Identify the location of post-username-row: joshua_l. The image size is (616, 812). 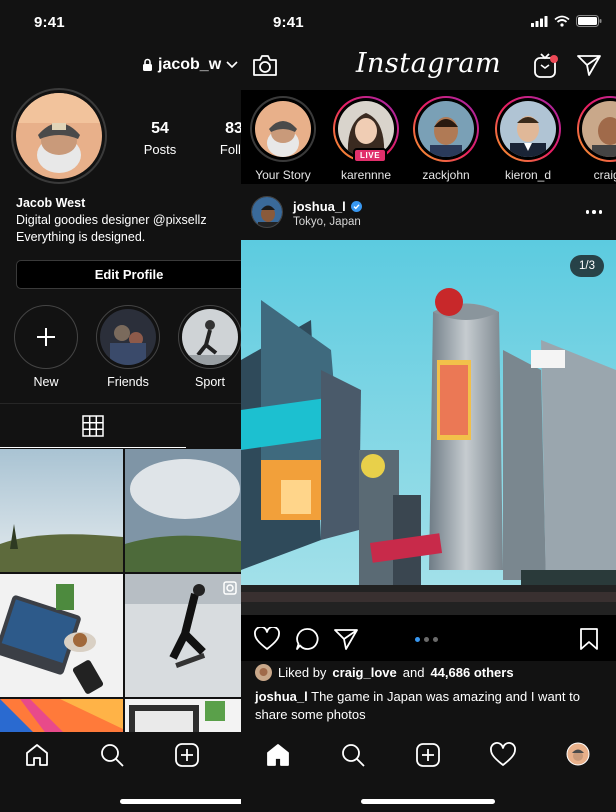
(327, 206).